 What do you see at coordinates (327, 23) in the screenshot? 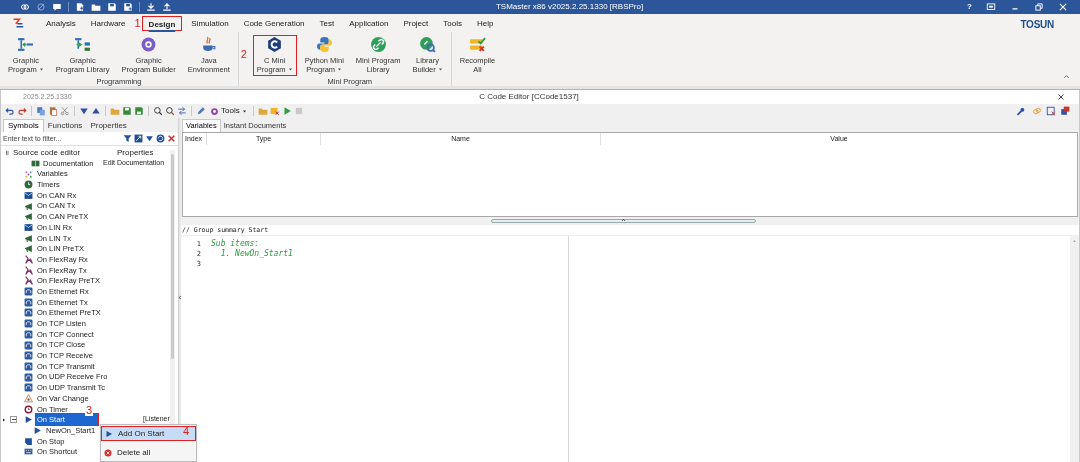
I see `menu-tab: Test` at bounding box center [327, 23].